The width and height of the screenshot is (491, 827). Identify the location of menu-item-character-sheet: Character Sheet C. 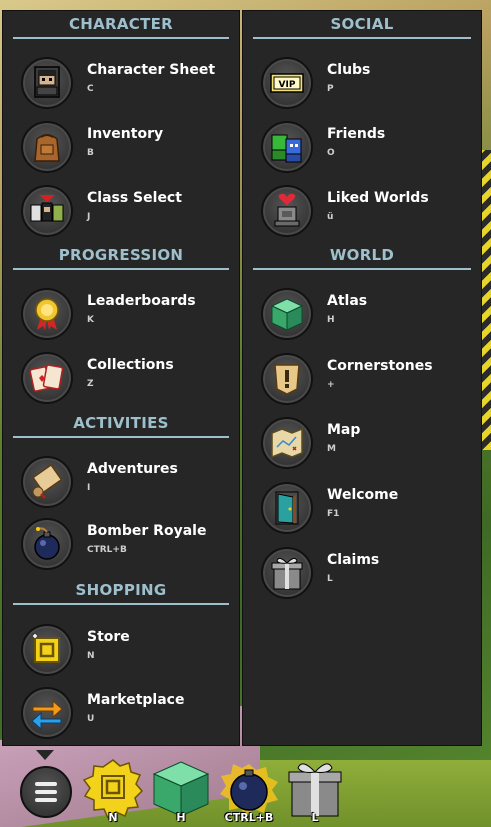
(126, 83).